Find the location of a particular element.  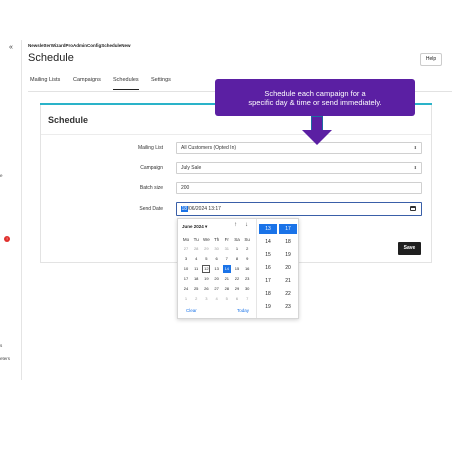

today-link: Today is located at coordinates (243, 310).